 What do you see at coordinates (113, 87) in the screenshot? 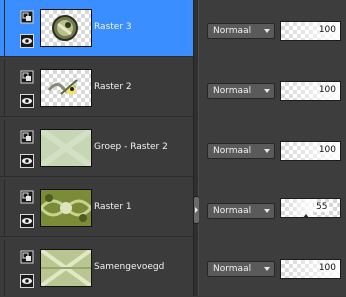
I see `layer-name: Raster 2` at bounding box center [113, 87].